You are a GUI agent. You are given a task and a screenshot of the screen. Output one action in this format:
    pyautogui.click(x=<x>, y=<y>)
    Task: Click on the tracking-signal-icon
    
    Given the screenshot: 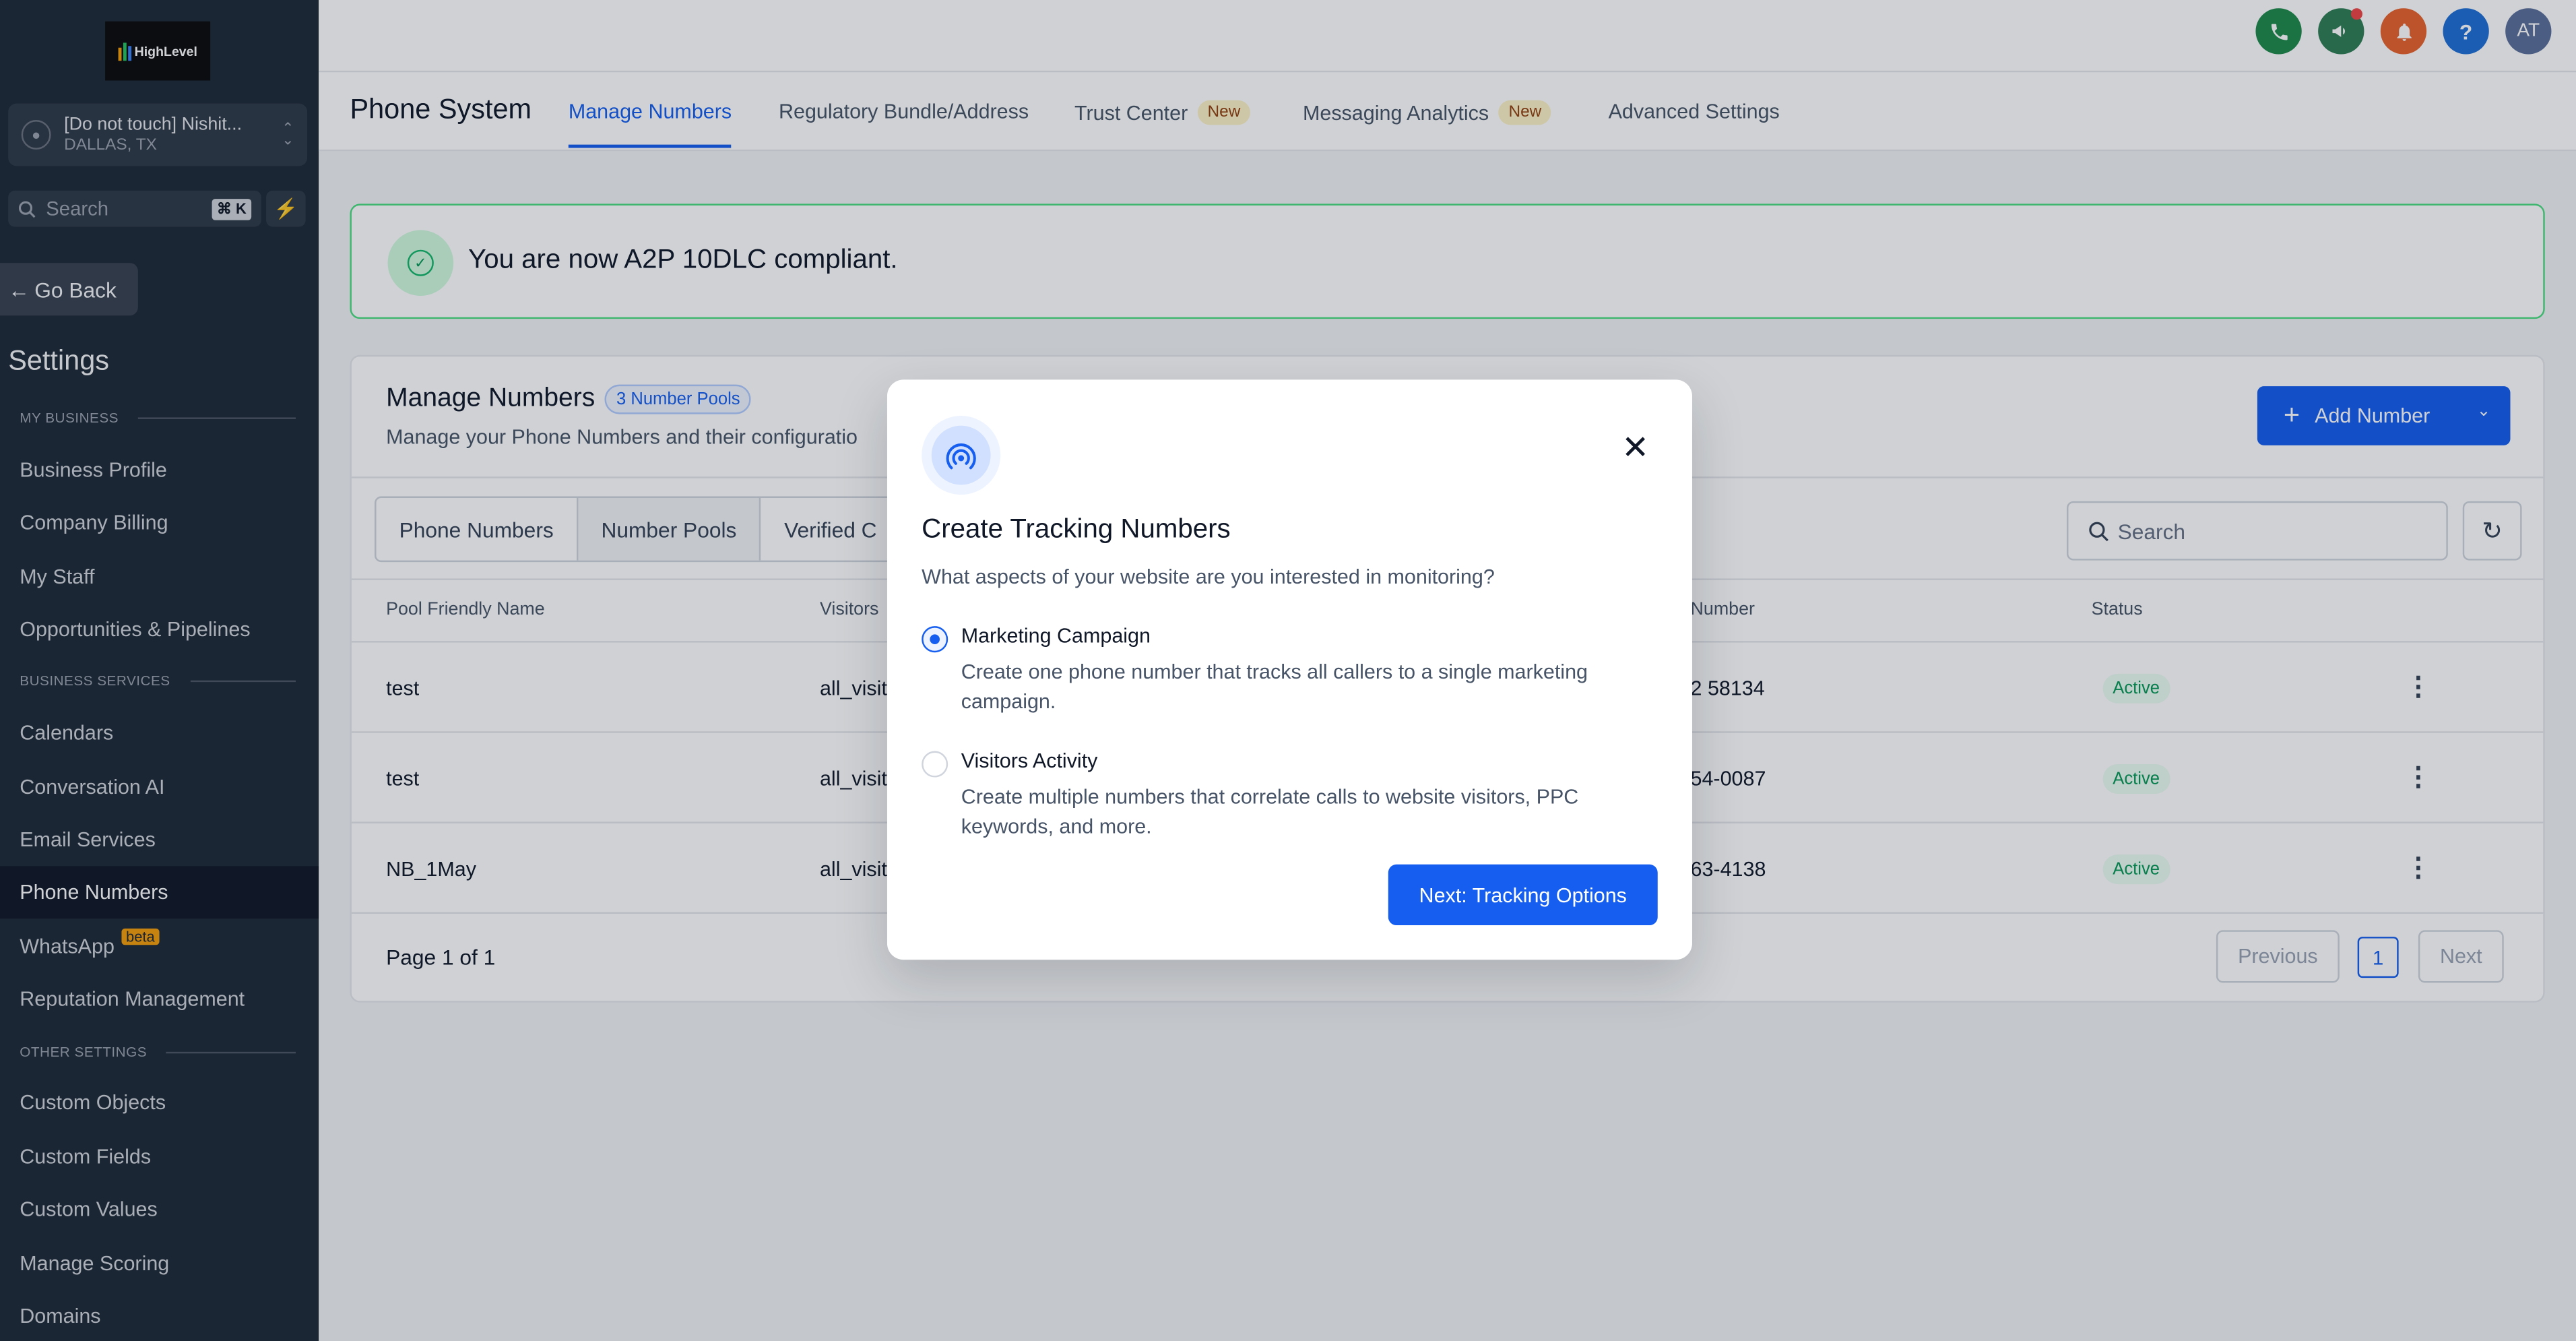 What is the action you would take?
    pyautogui.click(x=962, y=456)
    